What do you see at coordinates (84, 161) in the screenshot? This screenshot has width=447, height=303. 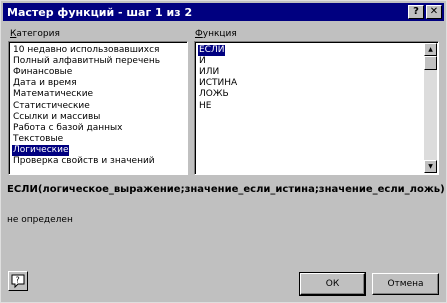 I see `category-item: Проверка свойств и значений` at bounding box center [84, 161].